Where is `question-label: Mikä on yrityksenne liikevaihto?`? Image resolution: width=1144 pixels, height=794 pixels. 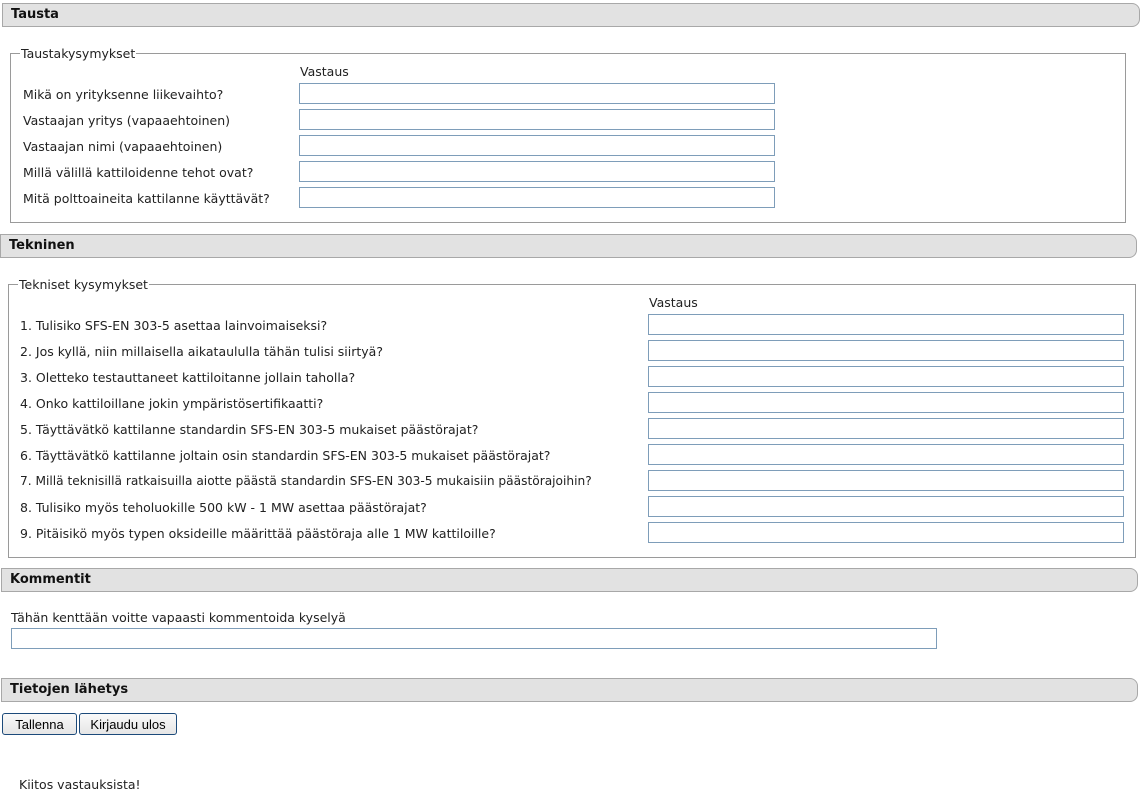
question-label: Mikä on yrityksenne liikevaihto? is located at coordinates (123, 94).